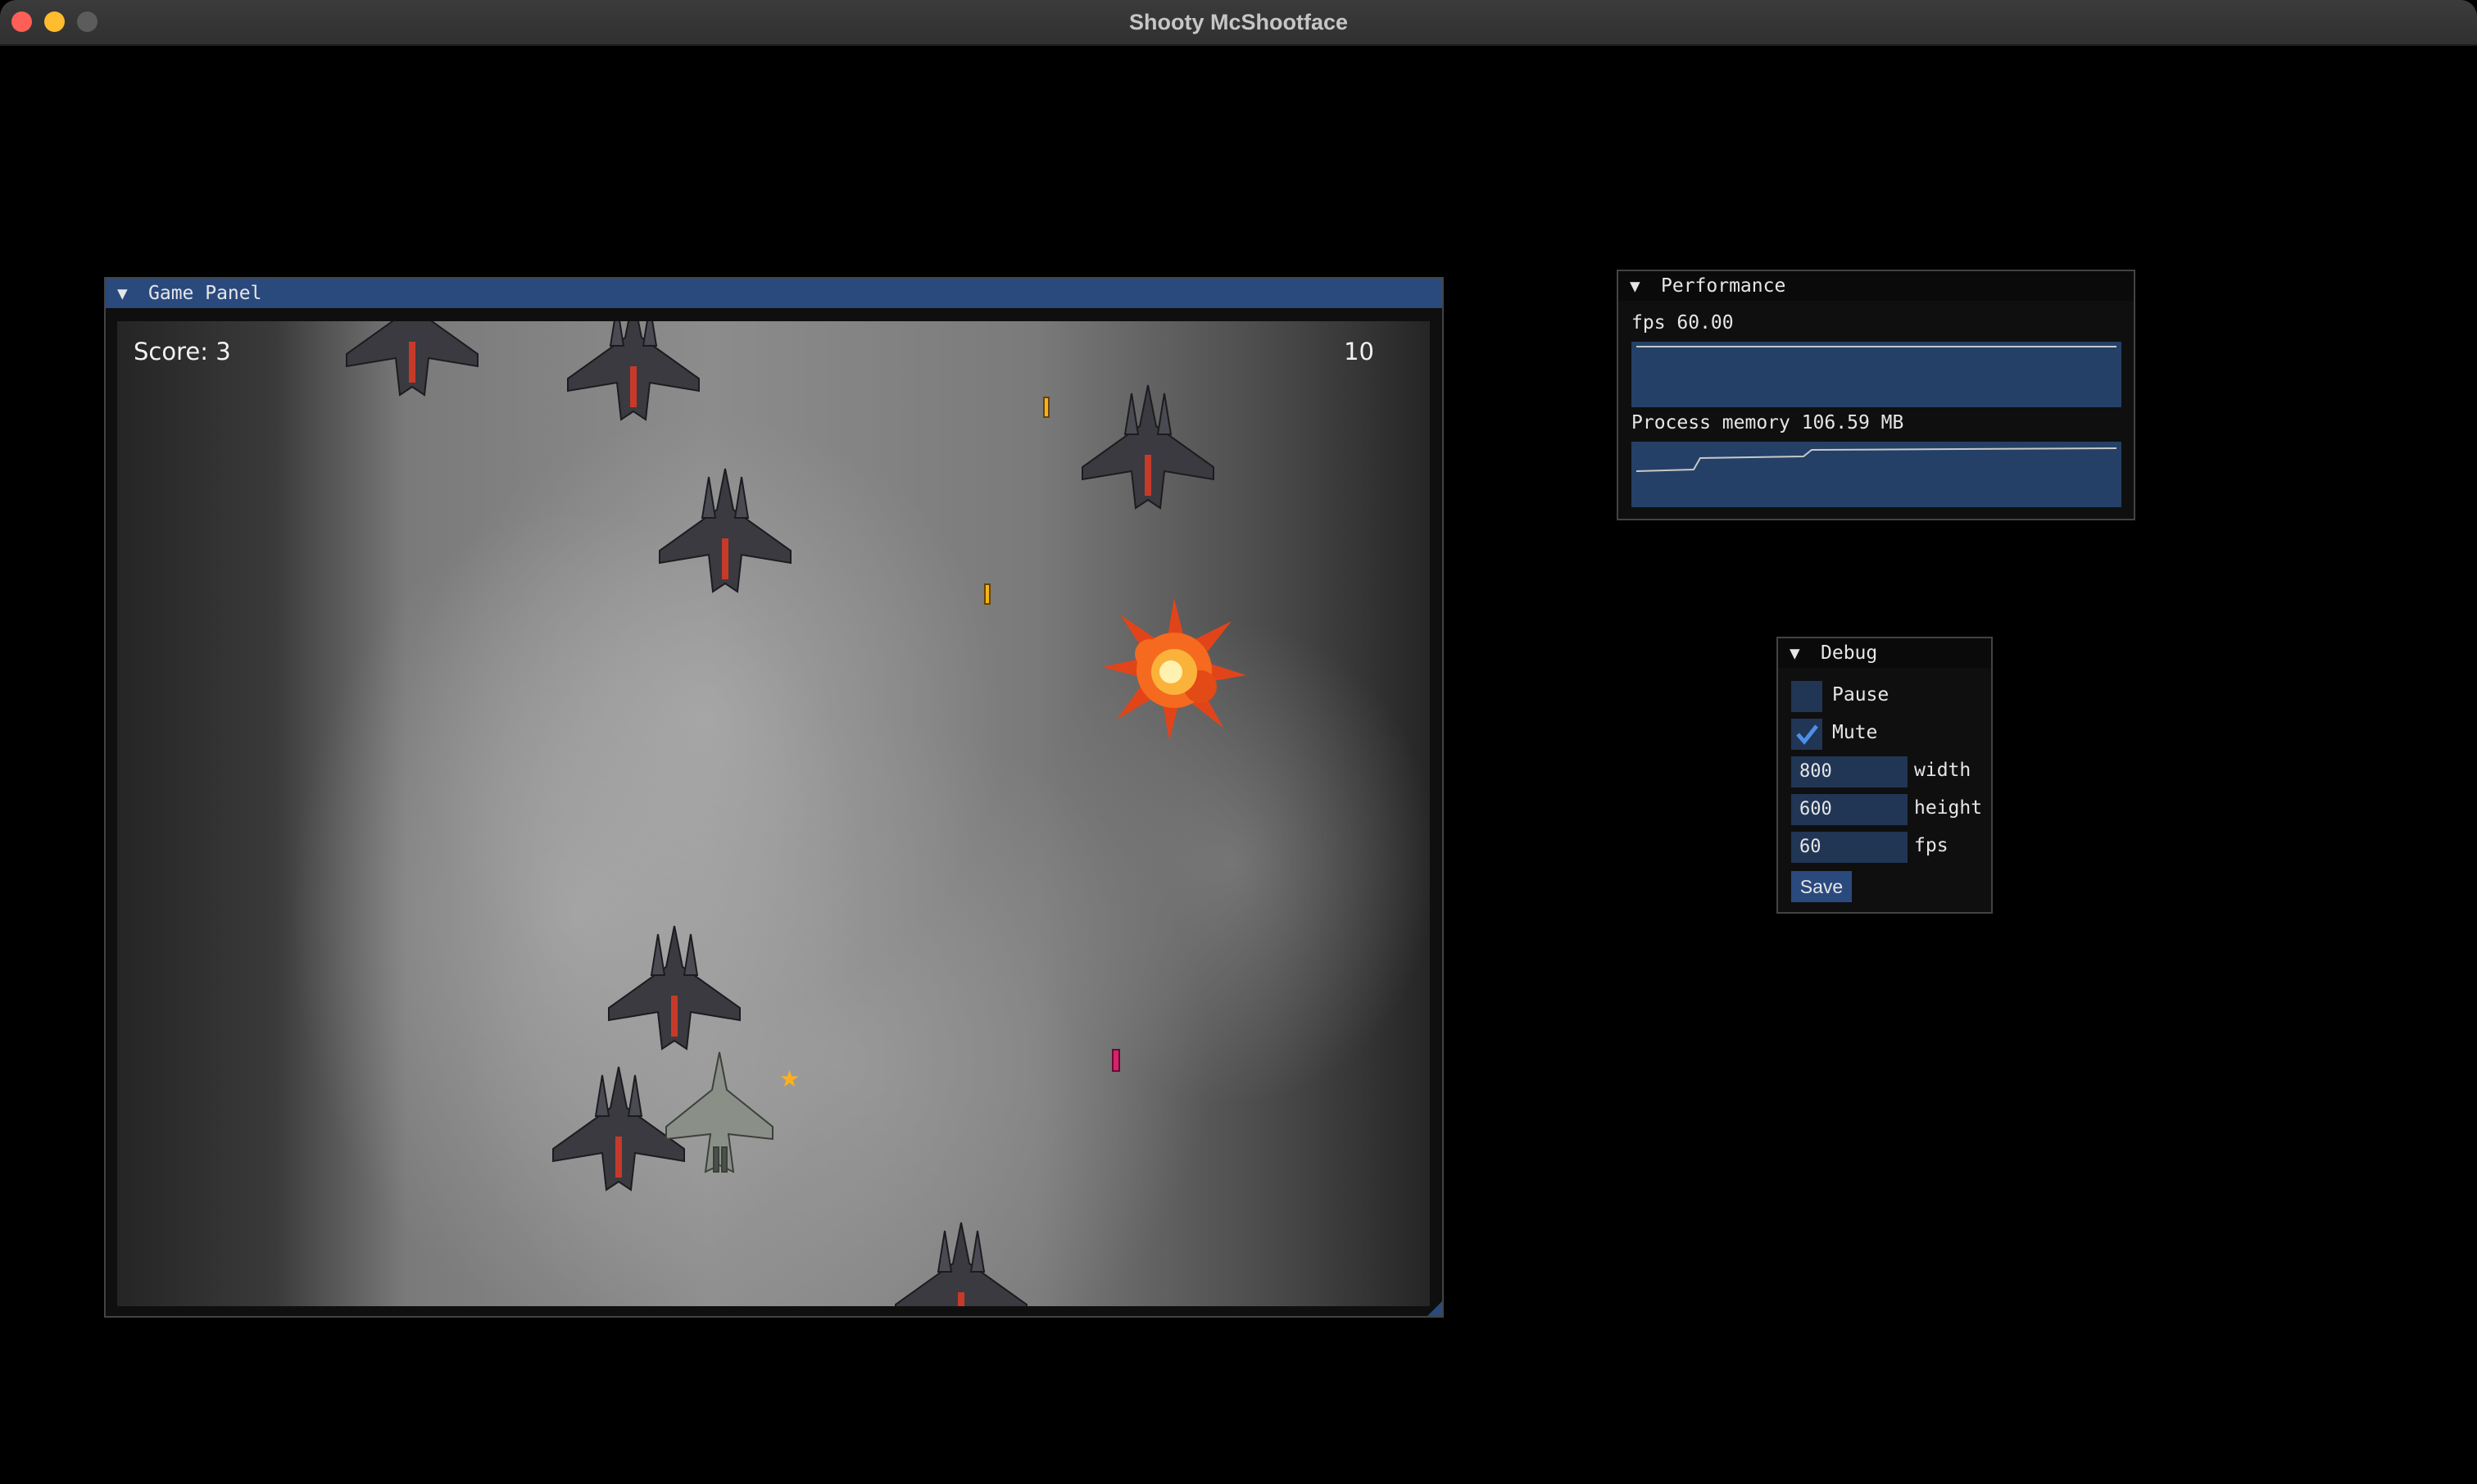  What do you see at coordinates (205, 293) in the screenshot?
I see `game-panel-title: Game Panel` at bounding box center [205, 293].